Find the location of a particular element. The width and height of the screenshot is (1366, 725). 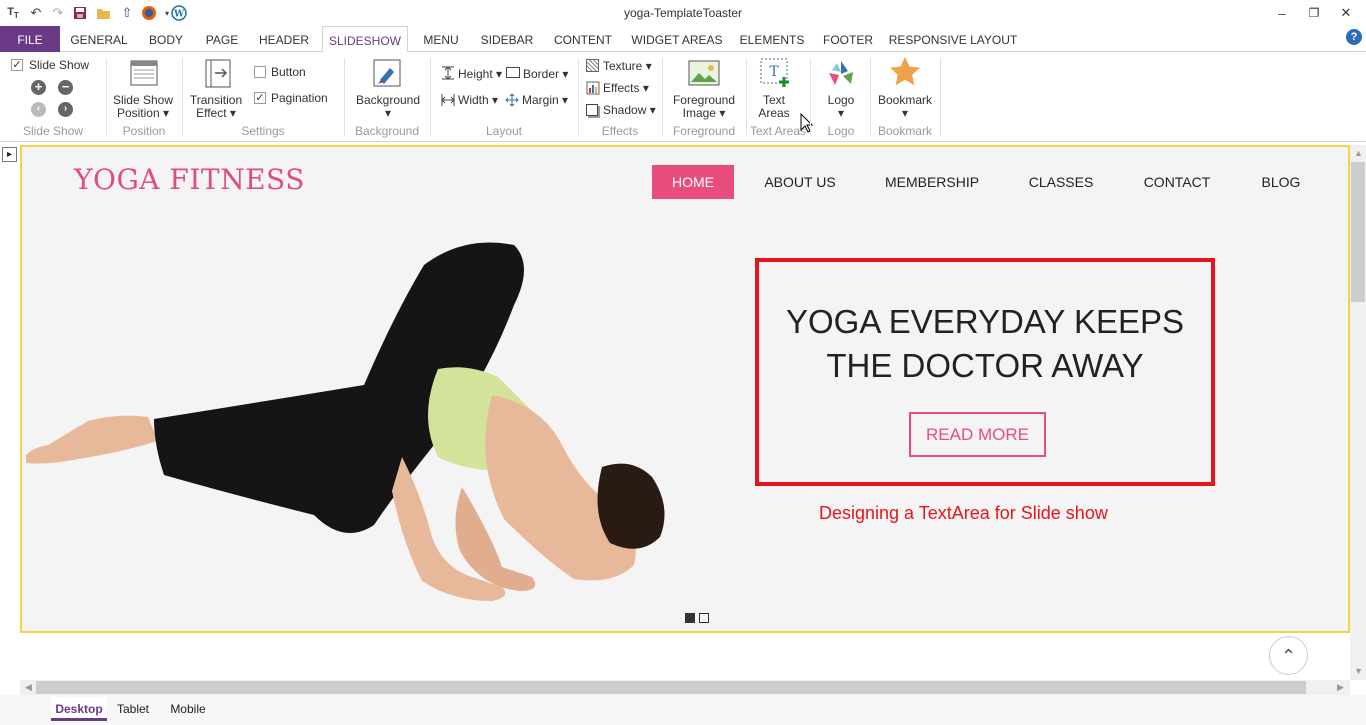

scroll-left-icon: ◀ is located at coordinates (28, 687).